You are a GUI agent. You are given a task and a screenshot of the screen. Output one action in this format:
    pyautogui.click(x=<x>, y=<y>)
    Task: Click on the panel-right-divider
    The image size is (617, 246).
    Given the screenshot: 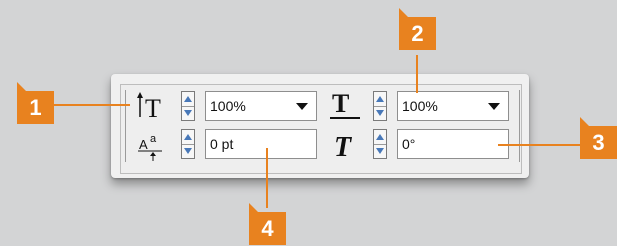 What is the action you would take?
    pyautogui.click(x=519, y=126)
    